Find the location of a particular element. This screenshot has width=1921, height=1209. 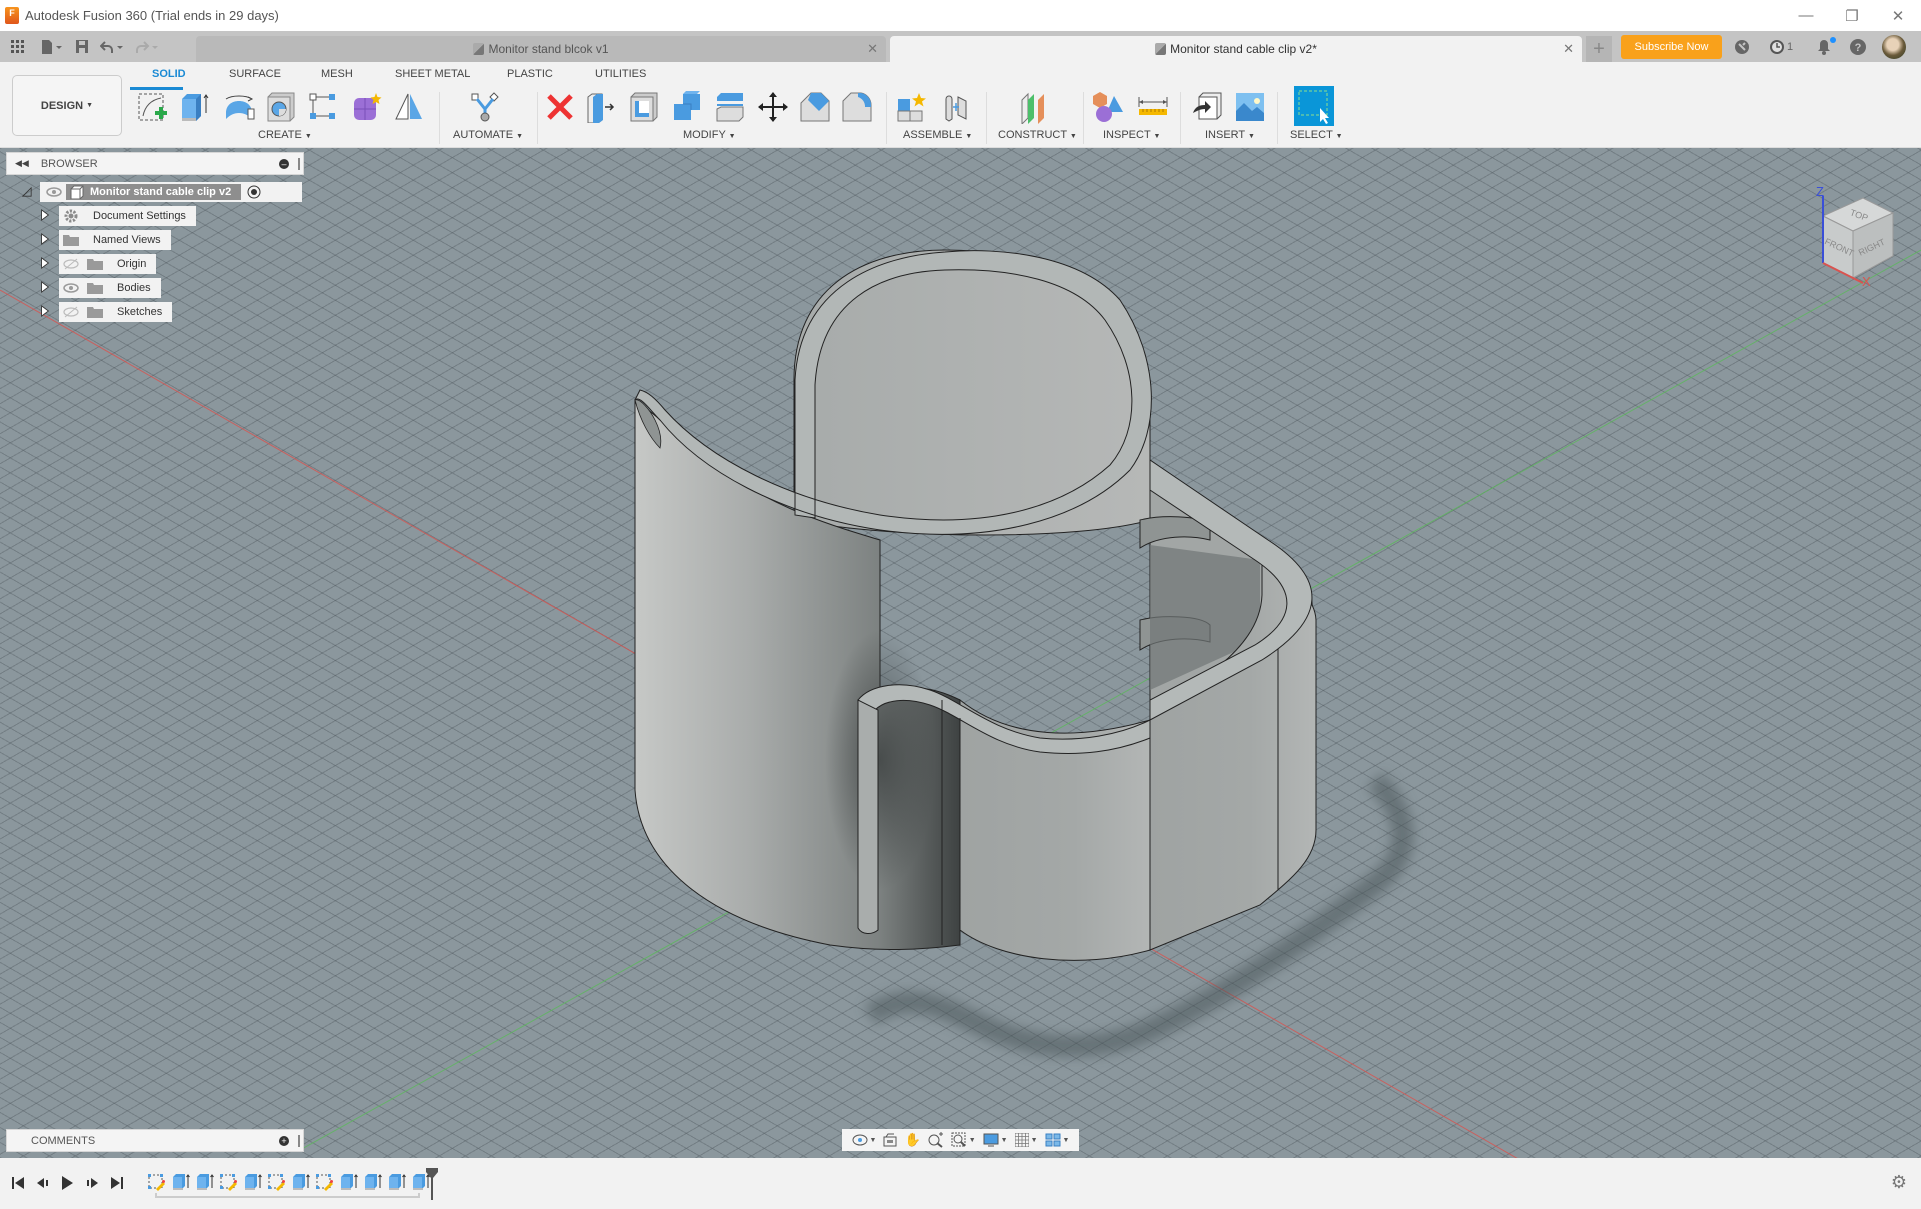

tab-utilities: UTILITIES is located at coordinates (620, 74).